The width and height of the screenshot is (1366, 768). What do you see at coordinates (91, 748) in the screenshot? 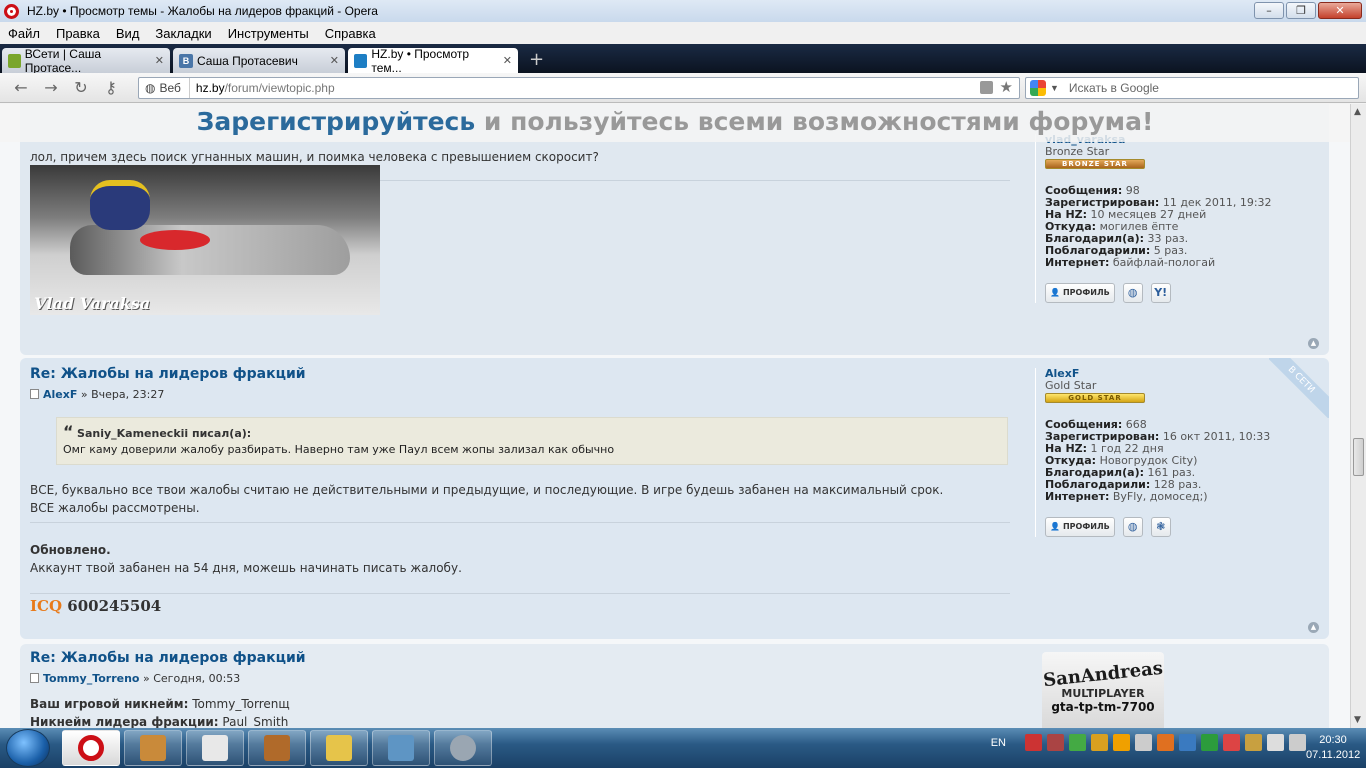
I see `taskbar-opera` at bounding box center [91, 748].